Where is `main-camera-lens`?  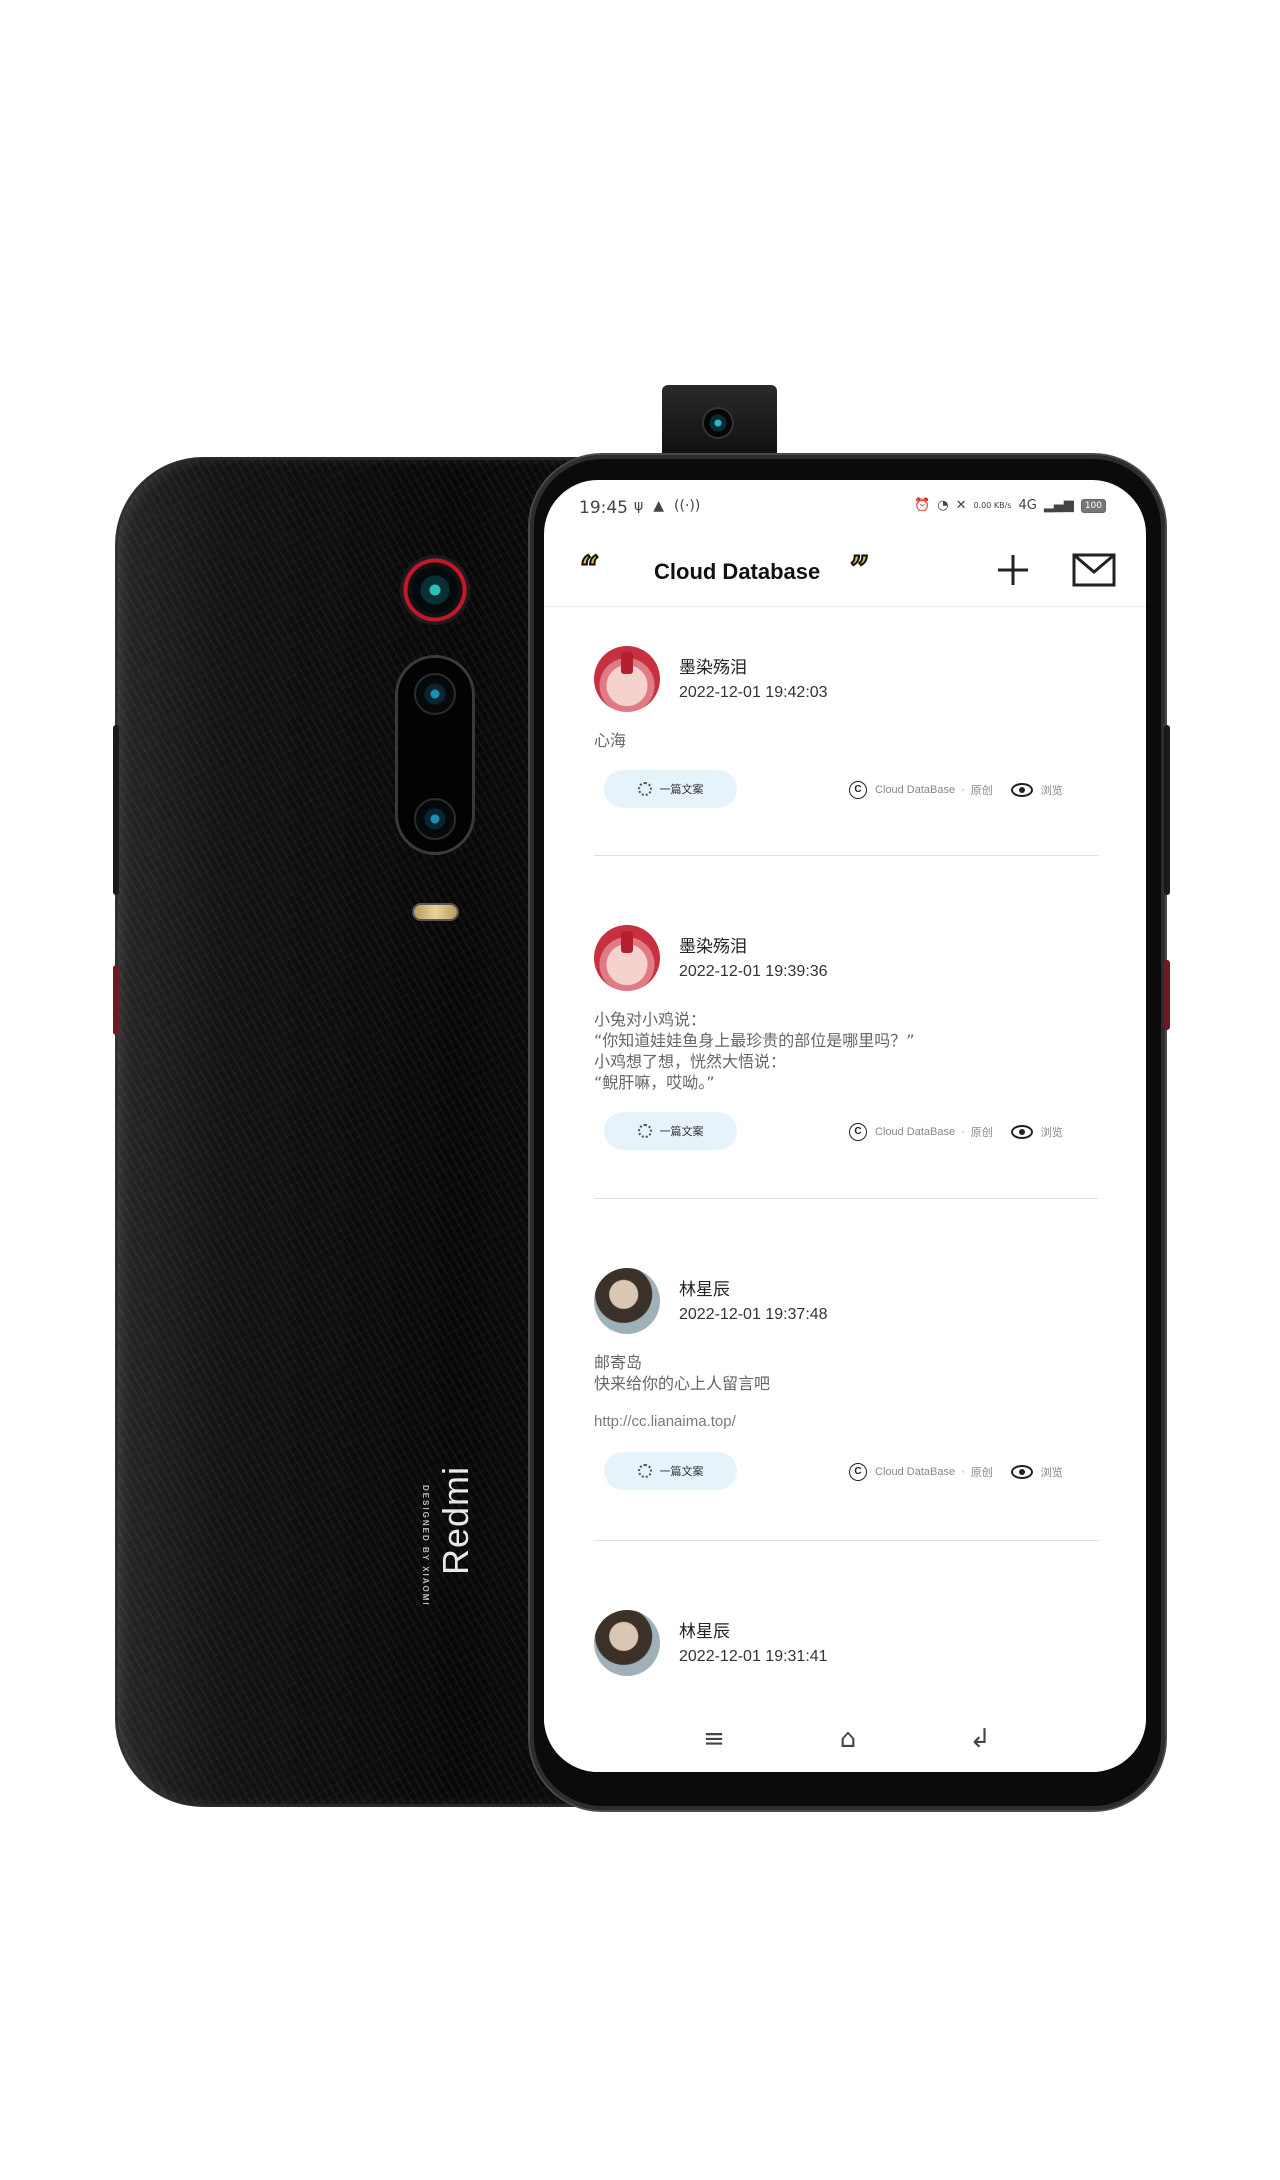 main-camera-lens is located at coordinates (435, 590).